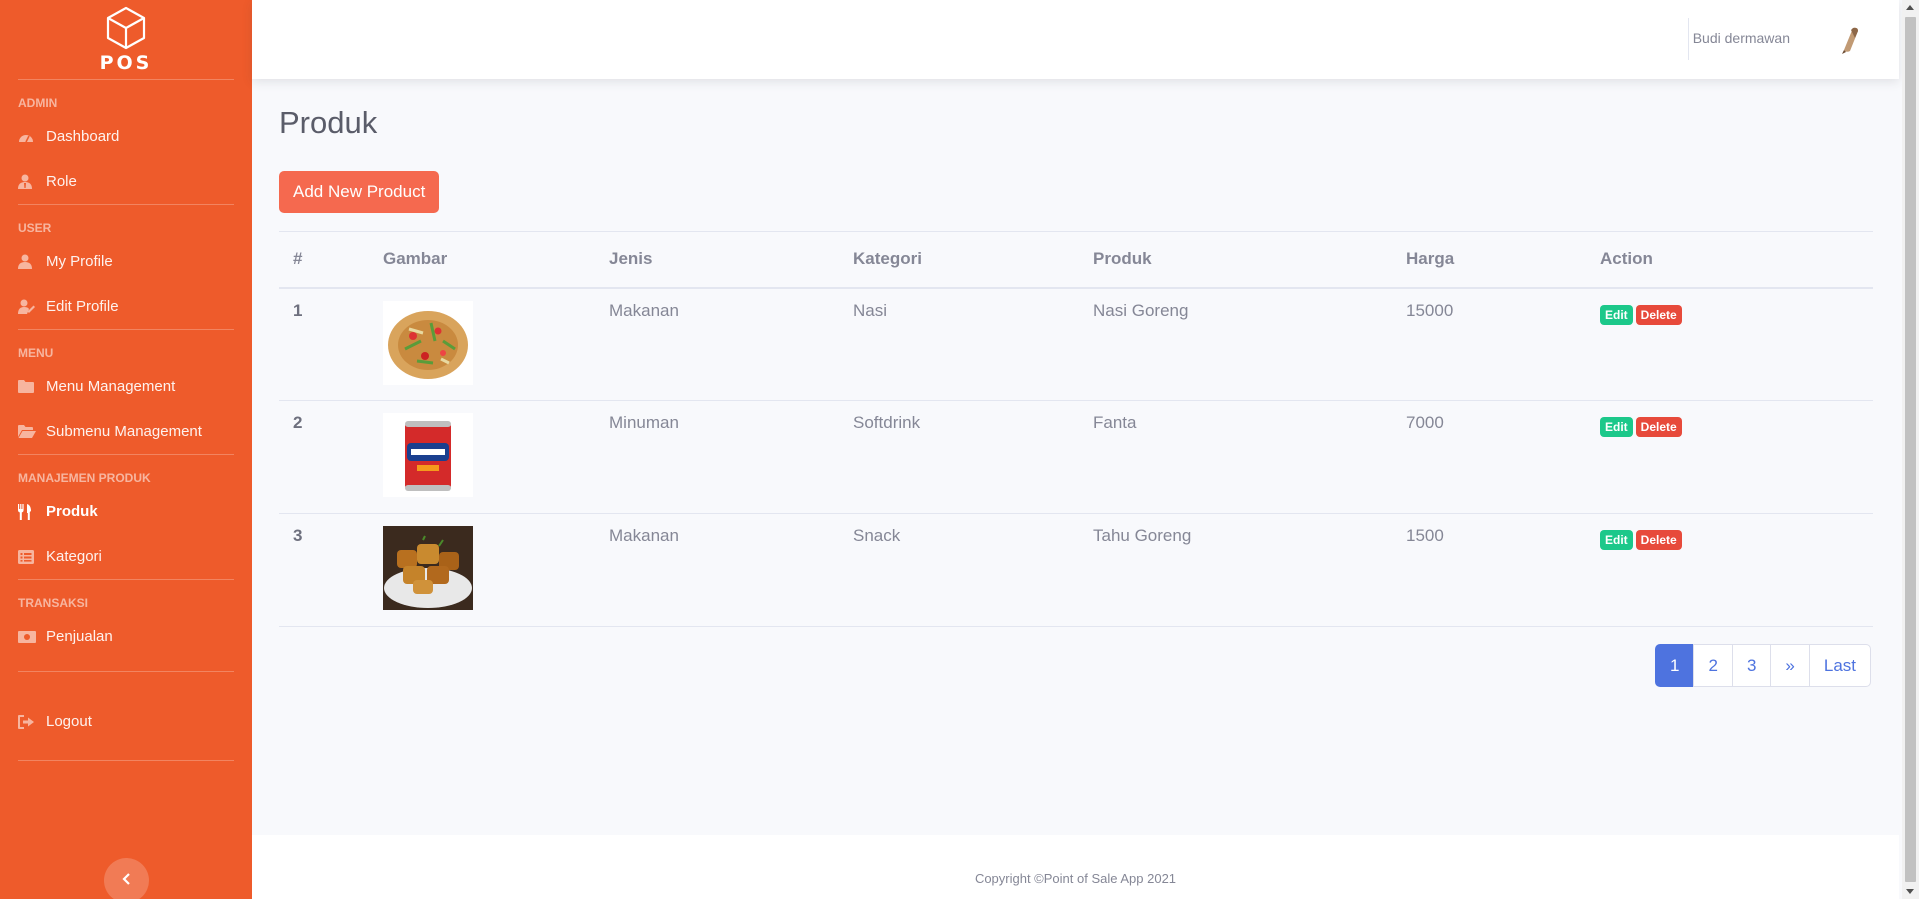 This screenshot has height=899, width=1919. I want to click on brand-logo: POS, so click(126, 39).